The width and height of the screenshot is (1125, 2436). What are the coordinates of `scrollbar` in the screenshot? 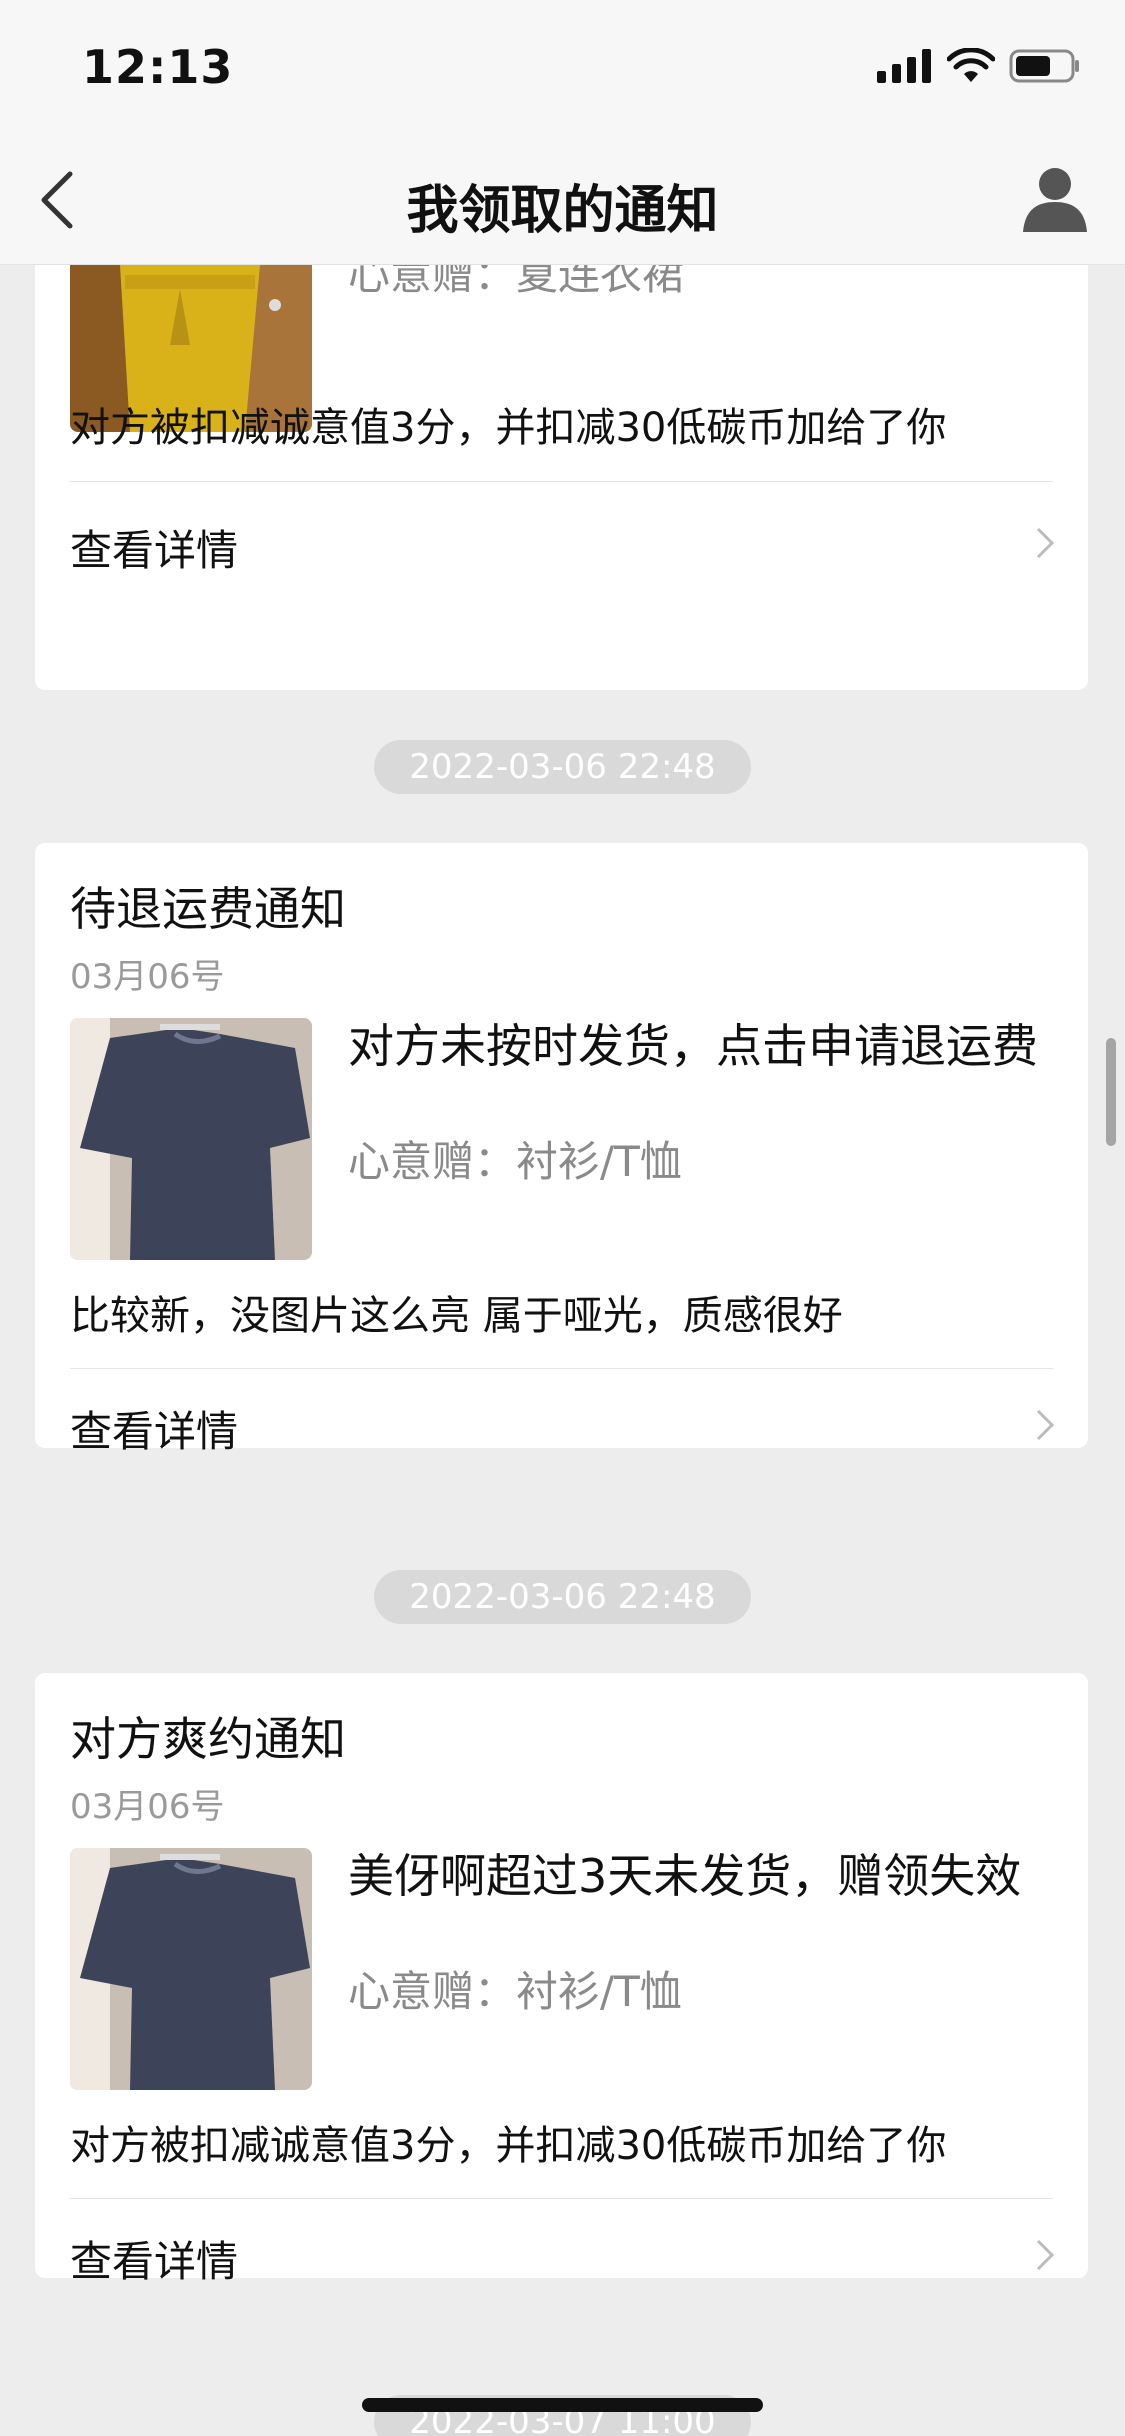 It's located at (1111, 1092).